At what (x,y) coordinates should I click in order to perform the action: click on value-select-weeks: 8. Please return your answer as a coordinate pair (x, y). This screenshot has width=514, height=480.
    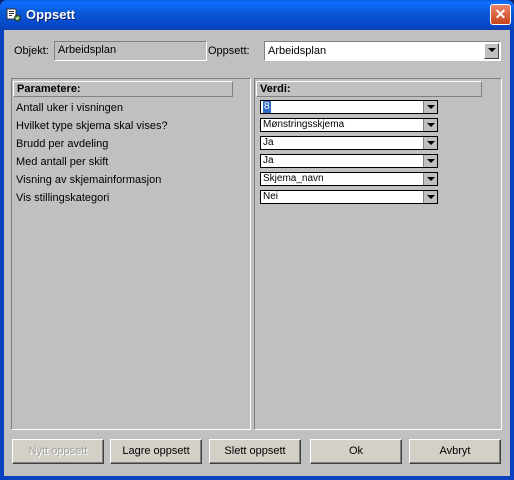
    Looking at the image, I should click on (349, 107).